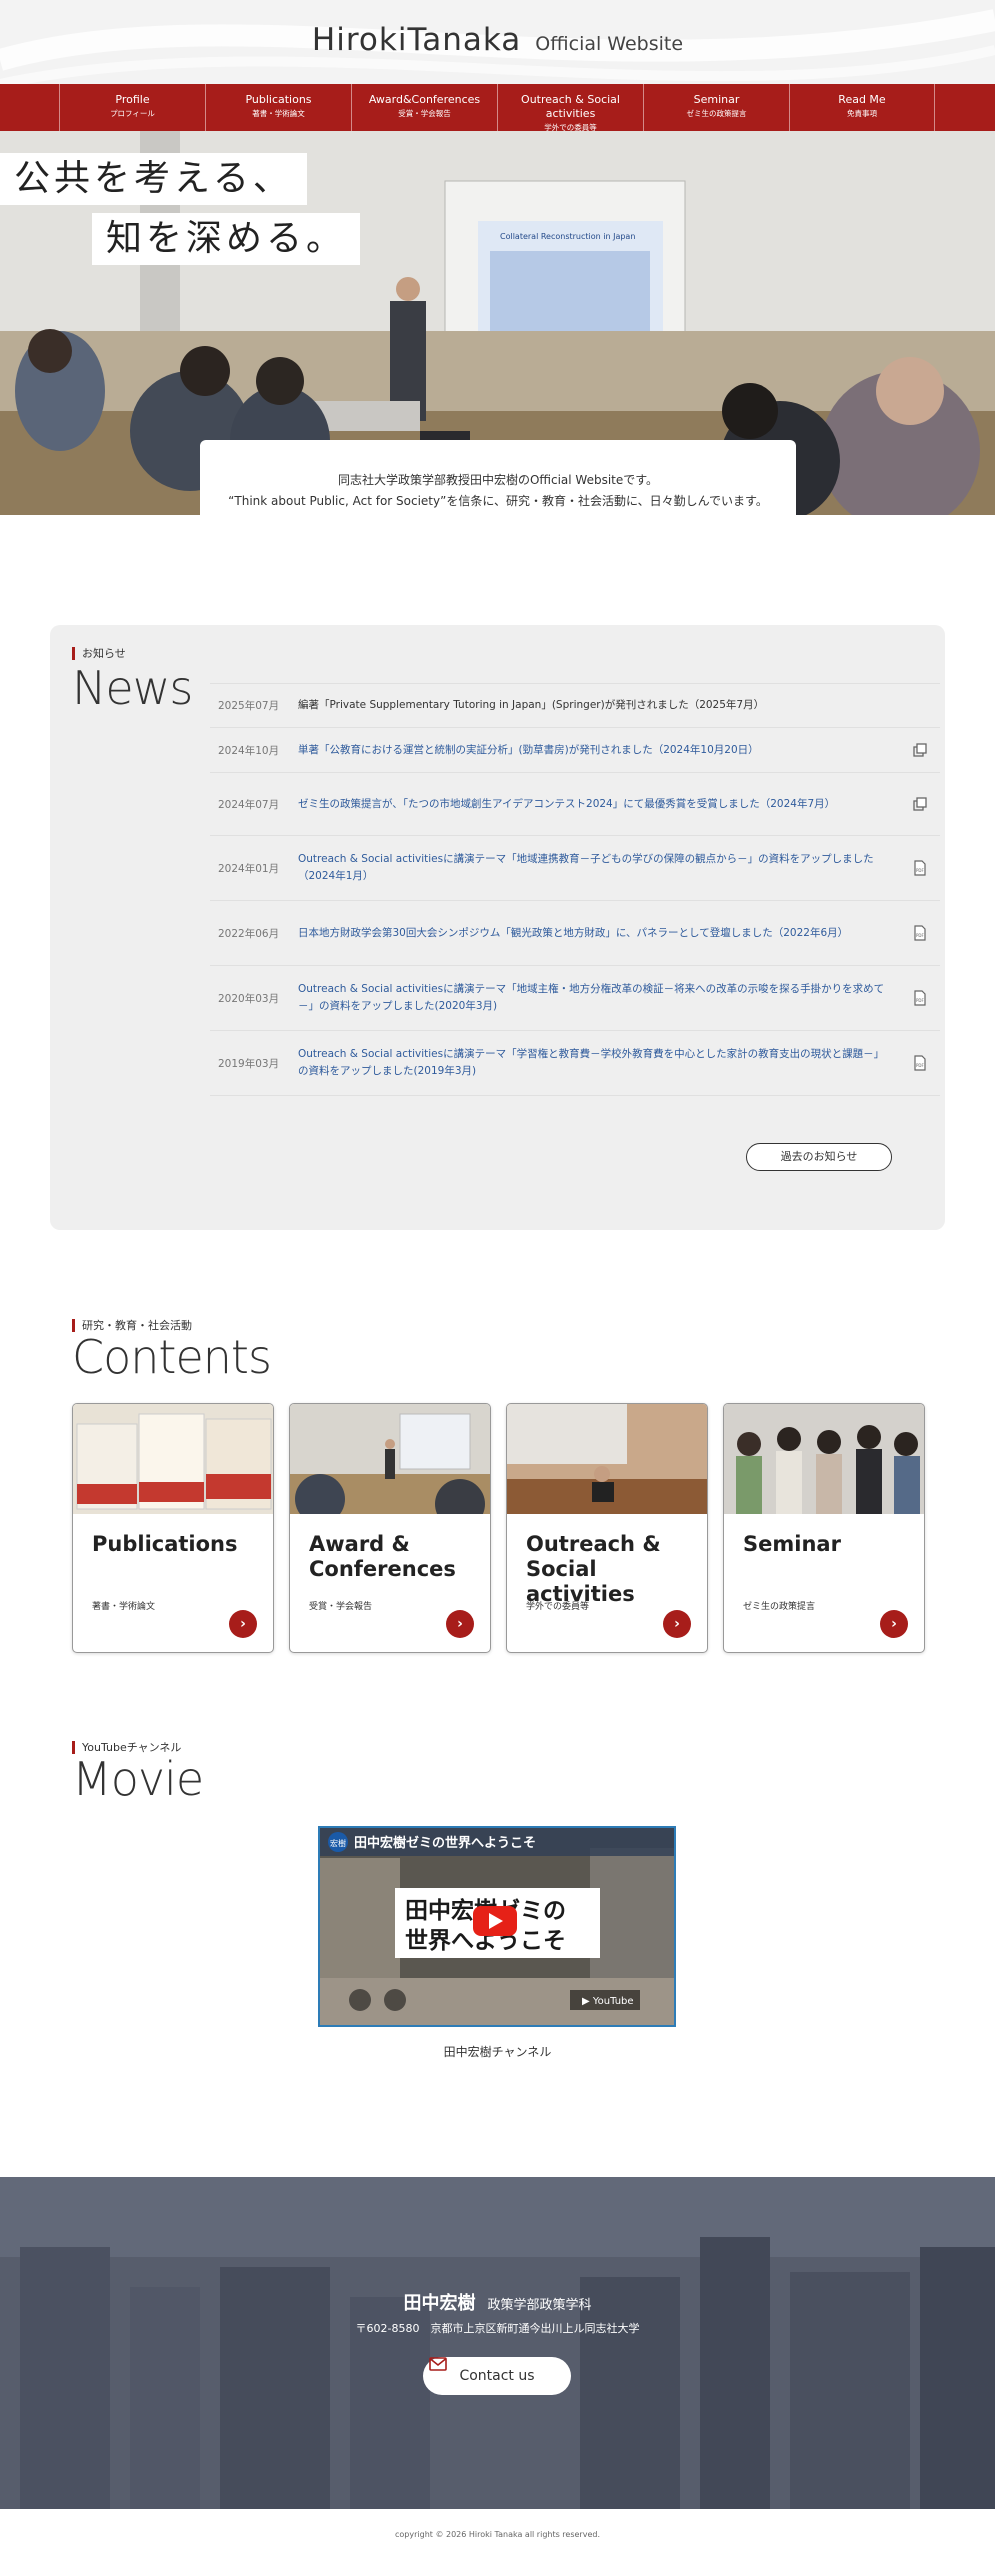 The image size is (995, 2560). Describe the element at coordinates (99, 653) in the screenshot. I see `news-tag: お知らせ` at that location.